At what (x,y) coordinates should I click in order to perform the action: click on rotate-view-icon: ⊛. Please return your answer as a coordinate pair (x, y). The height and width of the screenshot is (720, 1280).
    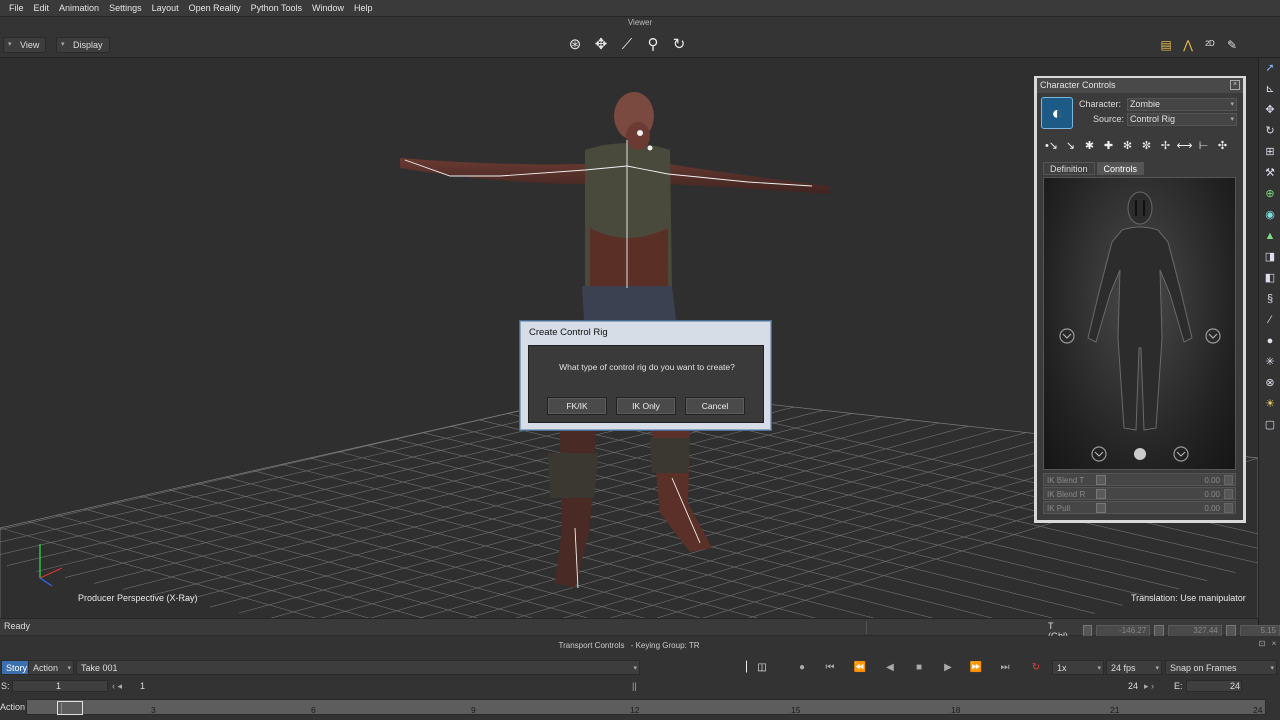
    Looking at the image, I should click on (575, 45).